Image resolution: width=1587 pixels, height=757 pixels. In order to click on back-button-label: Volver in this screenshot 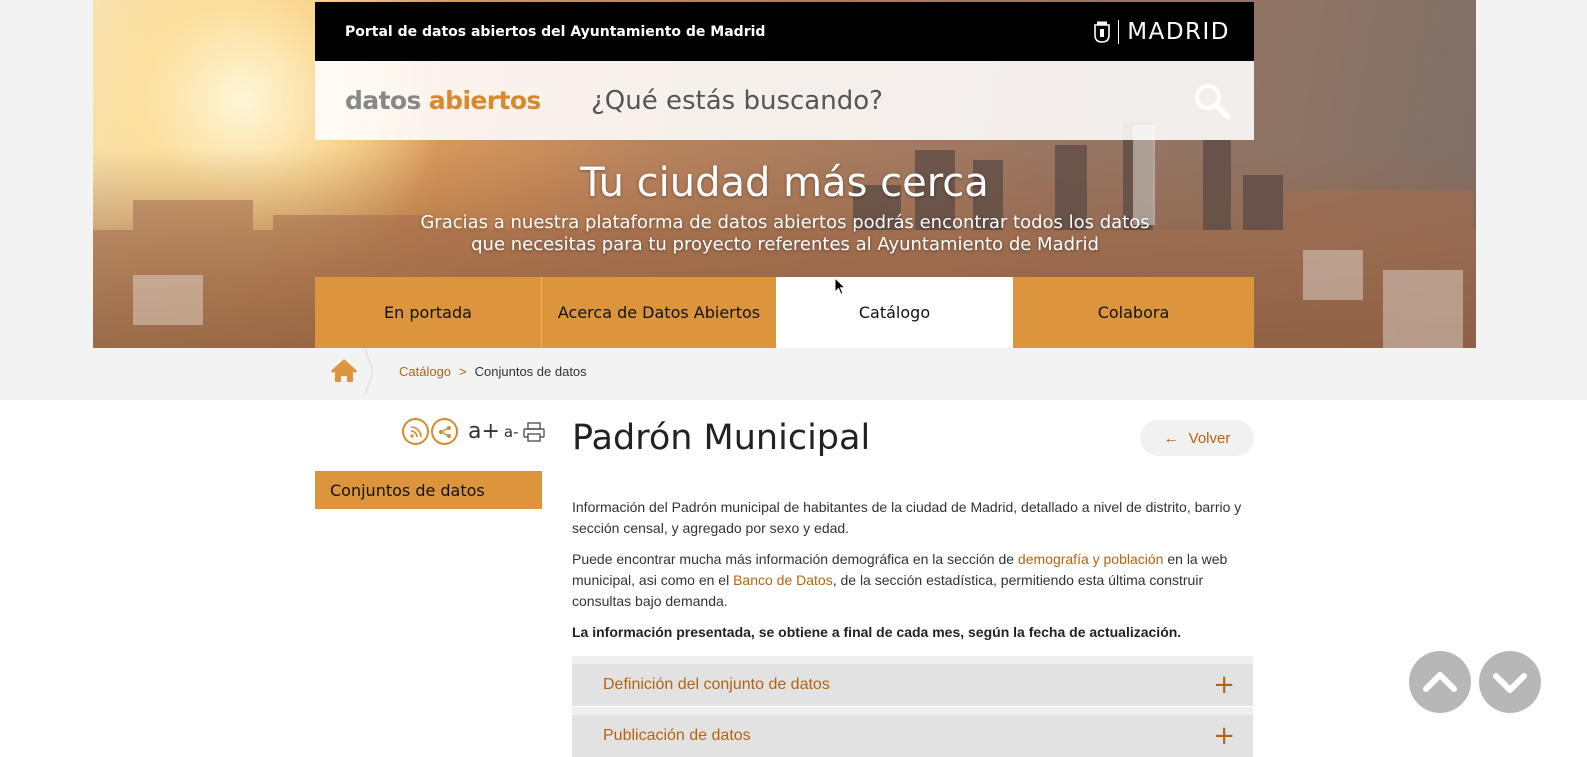, I will do `click(1209, 438)`.